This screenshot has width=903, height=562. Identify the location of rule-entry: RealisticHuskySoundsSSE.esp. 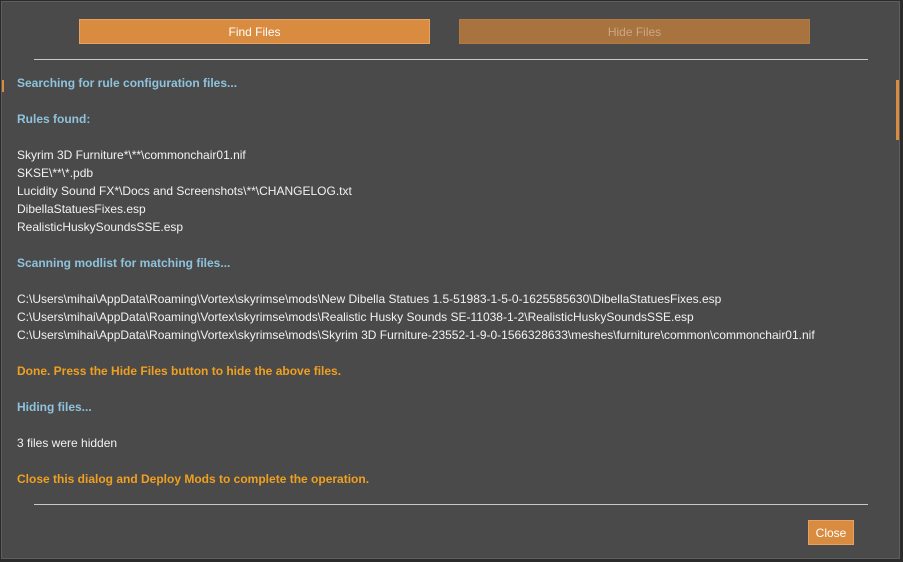
(100, 227).